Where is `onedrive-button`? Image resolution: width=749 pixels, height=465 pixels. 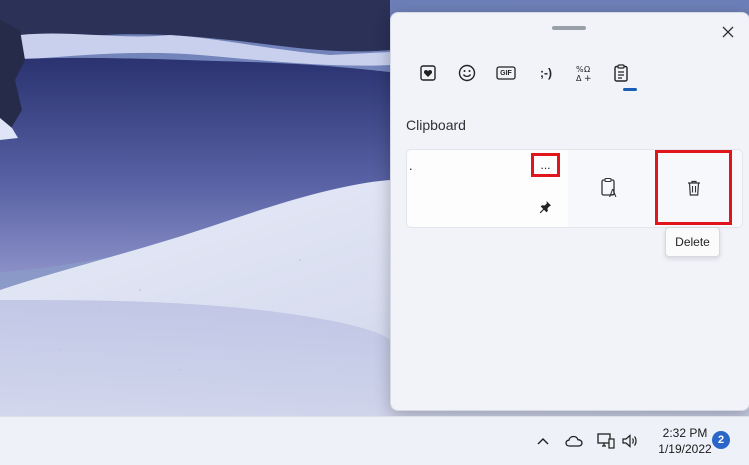
onedrive-button is located at coordinates (574, 441).